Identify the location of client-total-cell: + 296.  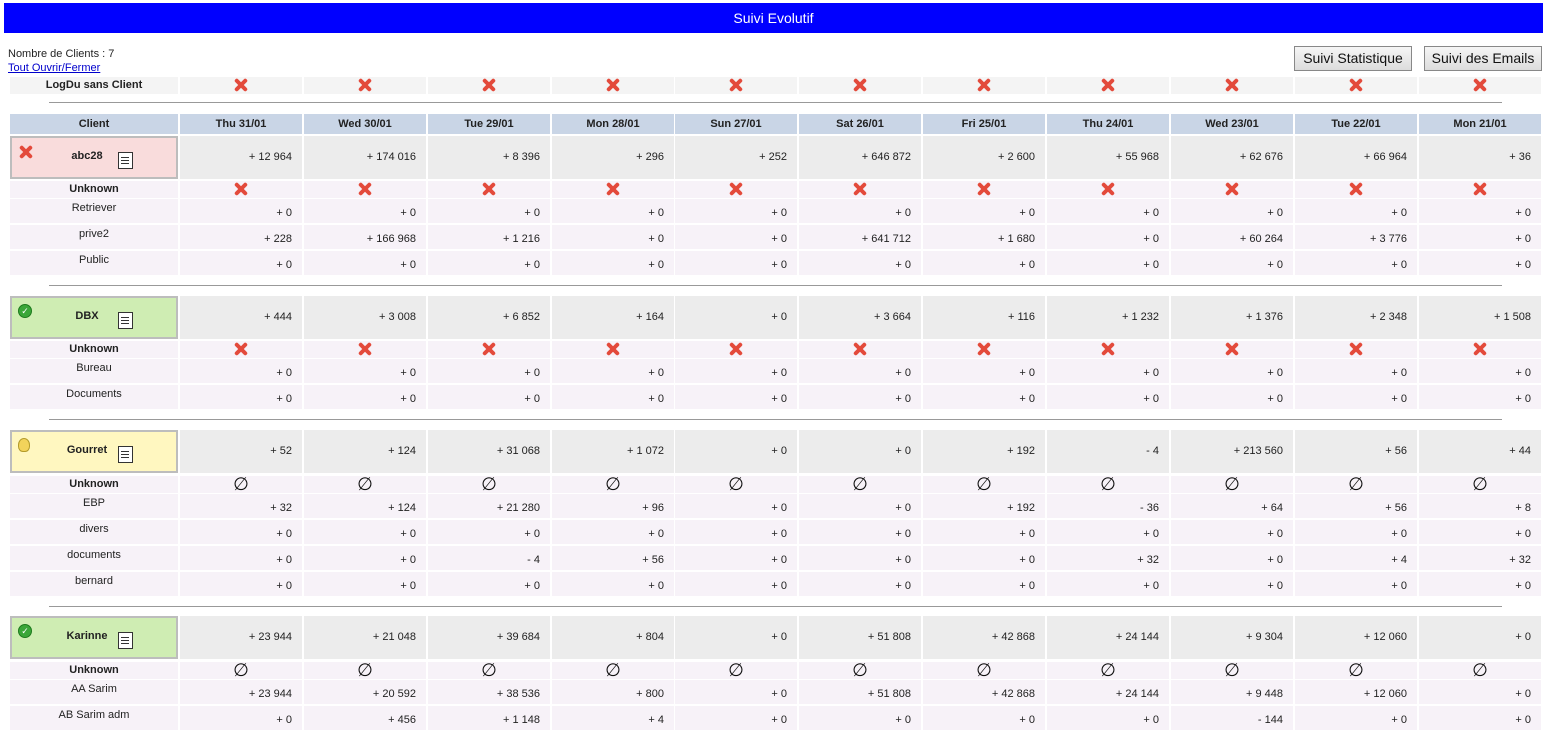
(613, 157).